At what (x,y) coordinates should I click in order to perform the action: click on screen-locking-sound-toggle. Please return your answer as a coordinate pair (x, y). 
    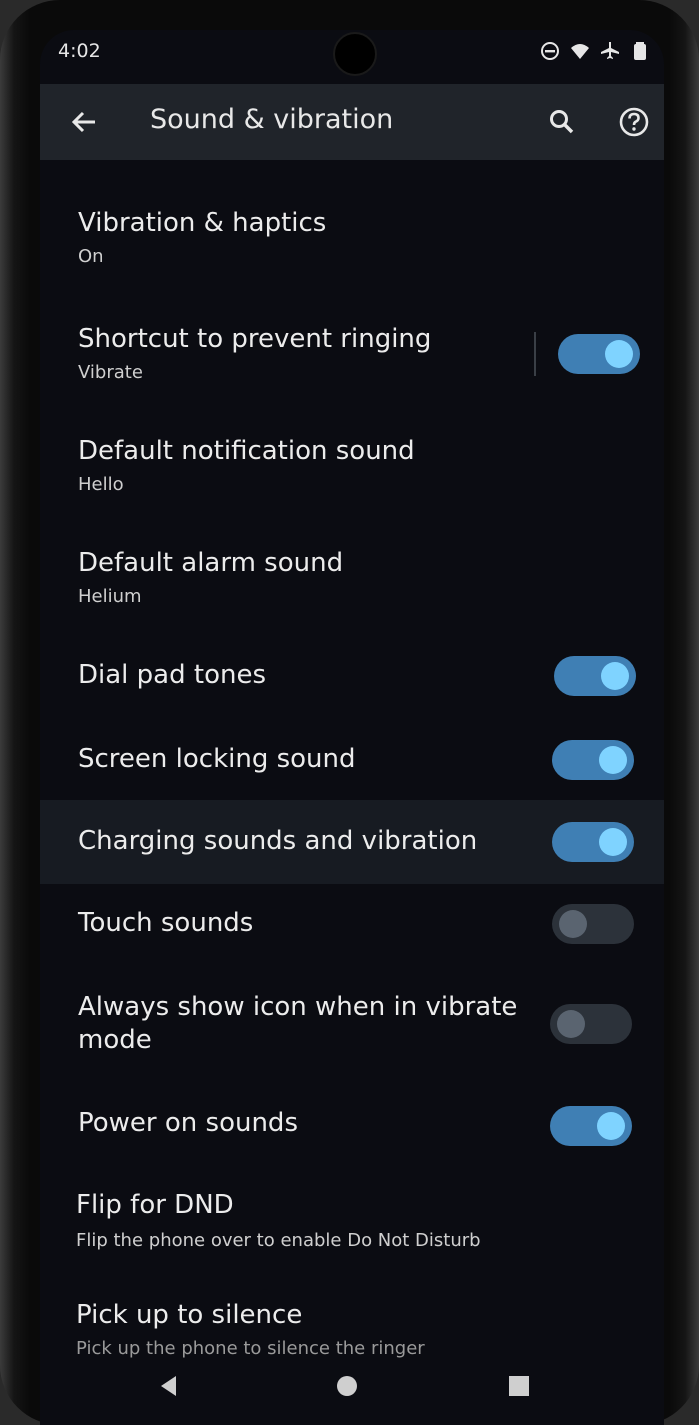
    Looking at the image, I should click on (593, 760).